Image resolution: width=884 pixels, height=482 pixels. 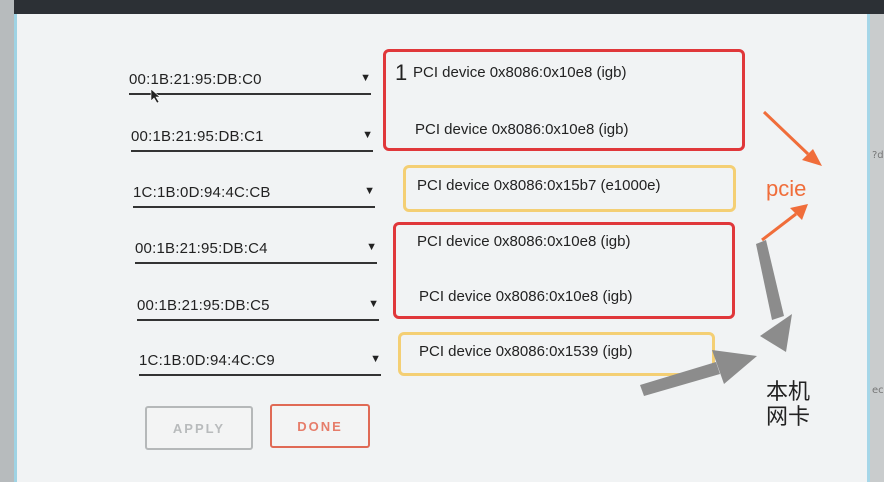 I want to click on orange-arrow-bottom, so click(x=784, y=223).